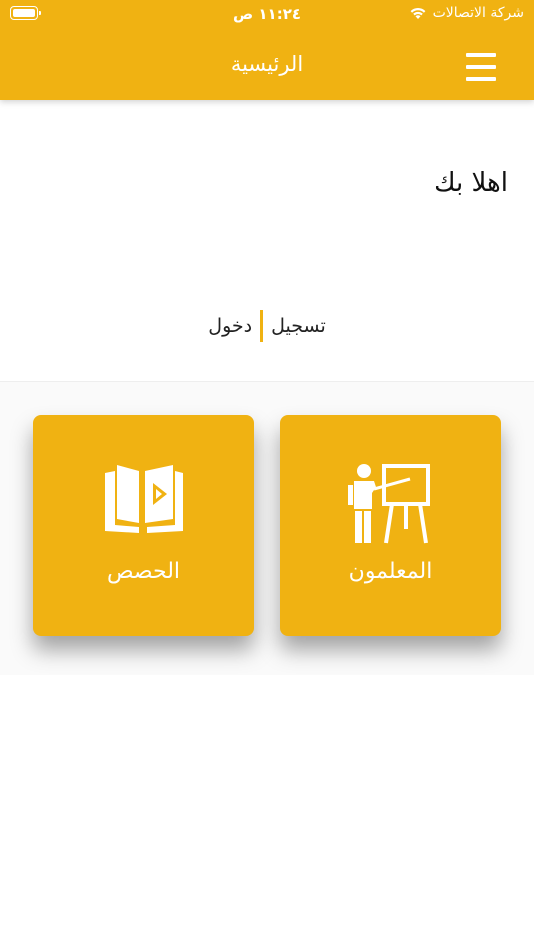 Image resolution: width=534 pixels, height=950 pixels. I want to click on hamburger-icon, so click(481, 55).